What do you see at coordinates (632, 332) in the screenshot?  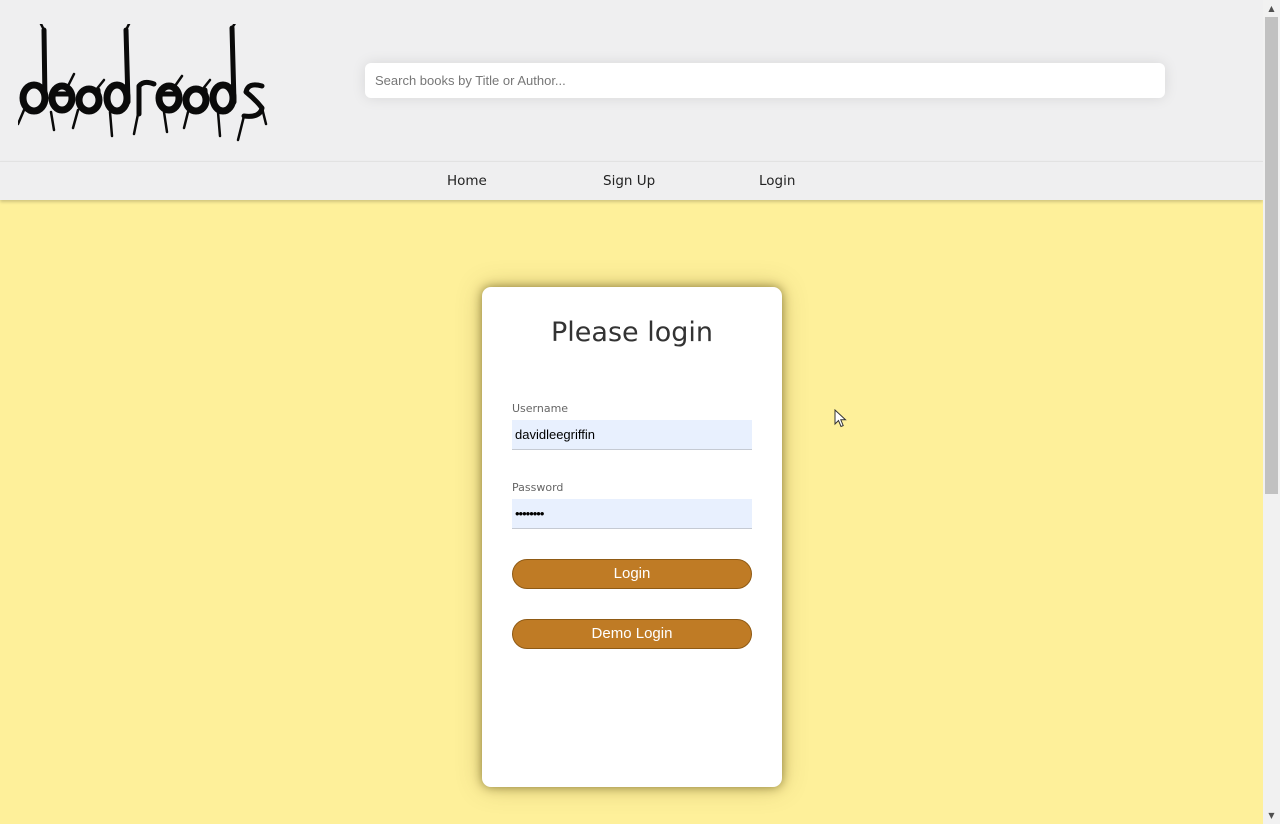 I see `login-title: Please login` at bounding box center [632, 332].